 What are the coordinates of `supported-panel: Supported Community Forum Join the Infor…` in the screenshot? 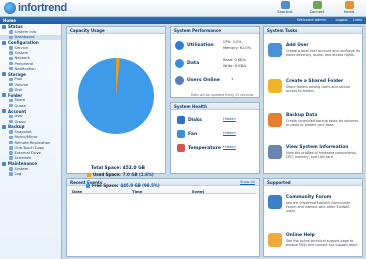 It's located at (313, 217).